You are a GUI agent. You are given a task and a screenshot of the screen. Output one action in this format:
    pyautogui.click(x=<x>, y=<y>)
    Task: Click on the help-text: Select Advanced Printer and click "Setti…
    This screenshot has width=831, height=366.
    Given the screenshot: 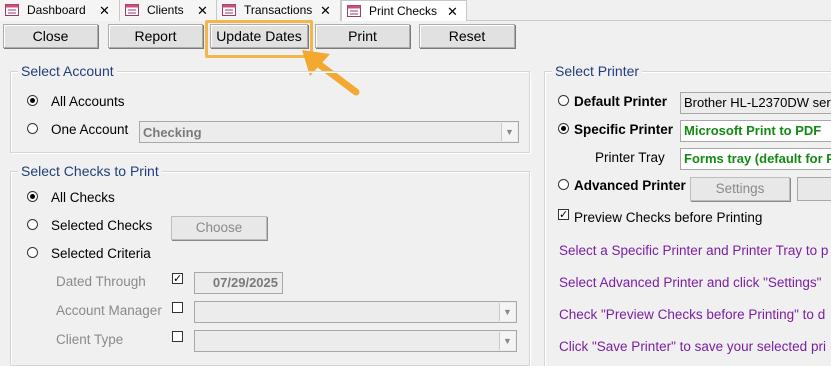 What is the action you would take?
    pyautogui.click(x=690, y=282)
    